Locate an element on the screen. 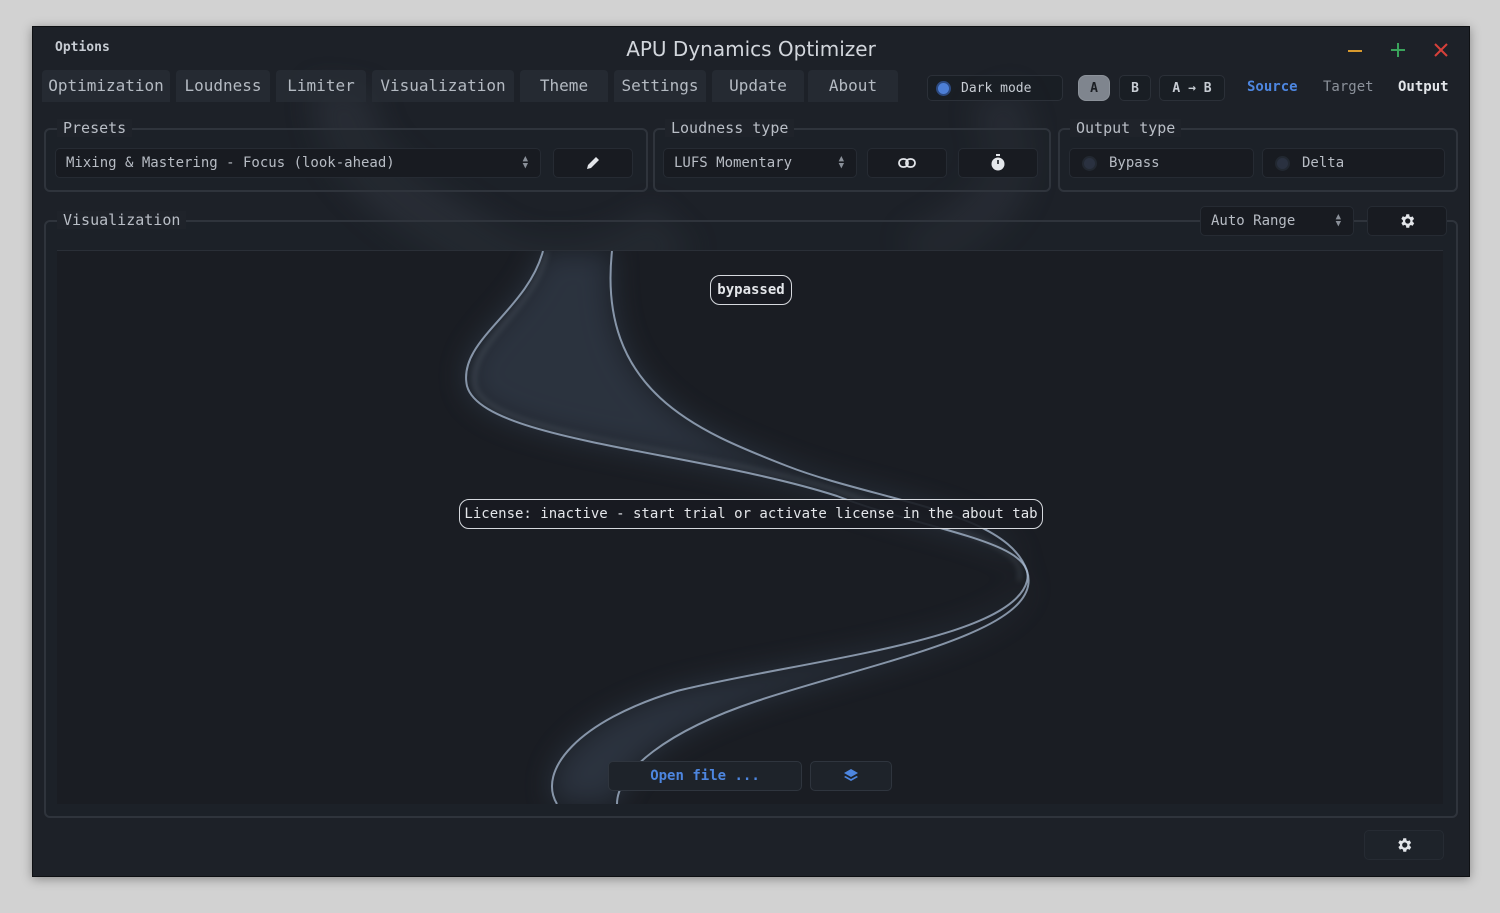  minimize-button is located at coordinates (1355, 50).